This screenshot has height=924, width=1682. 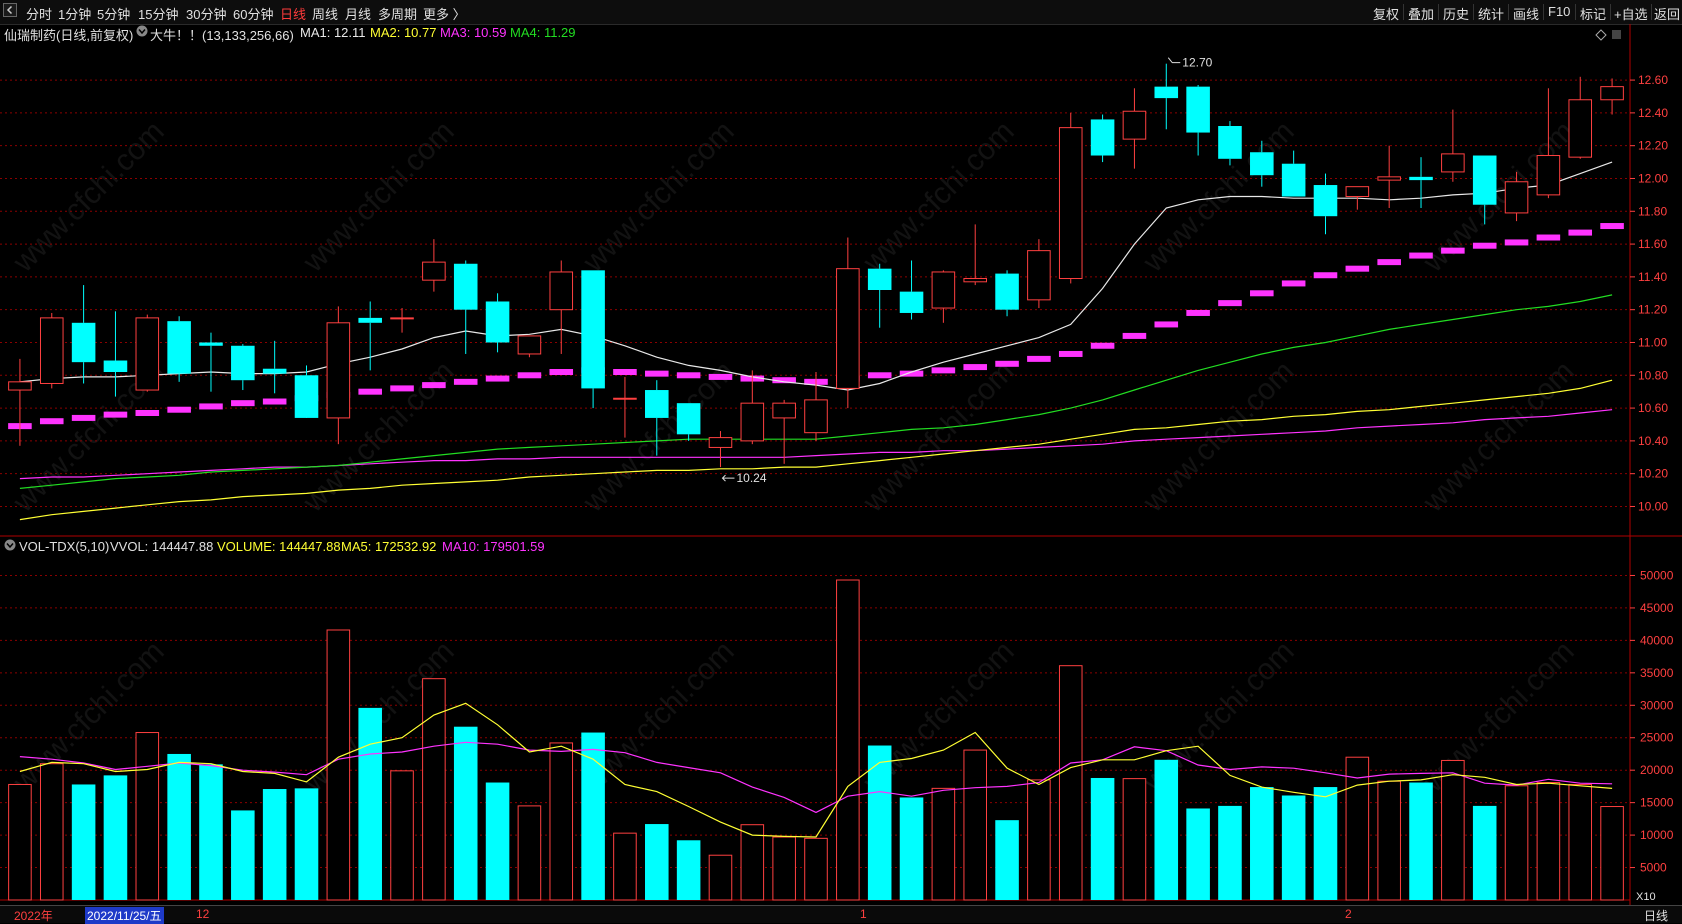 What do you see at coordinates (1656, 916) in the screenshot?
I see `period-label: 日线` at bounding box center [1656, 916].